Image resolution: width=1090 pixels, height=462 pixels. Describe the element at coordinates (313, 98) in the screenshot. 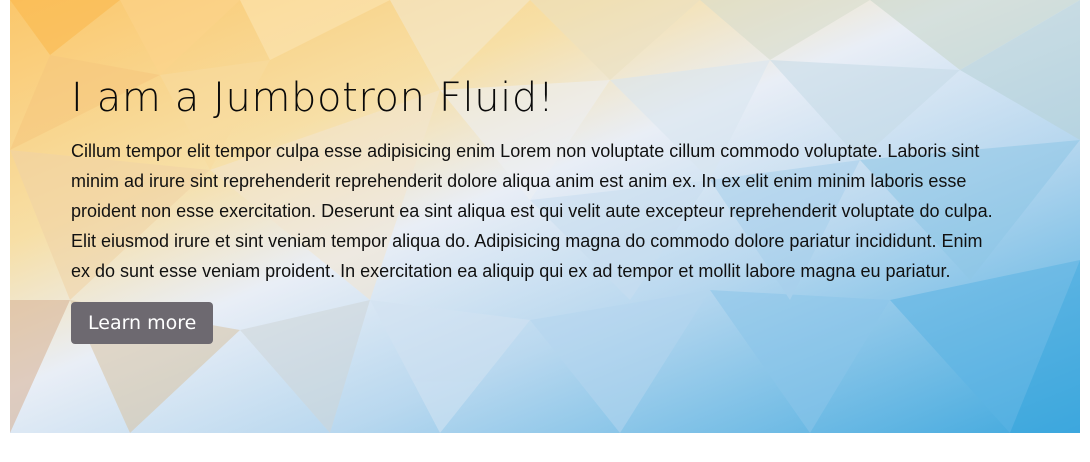

I see `jumbotron-title: I am a Jumbotron Fluid!` at that location.